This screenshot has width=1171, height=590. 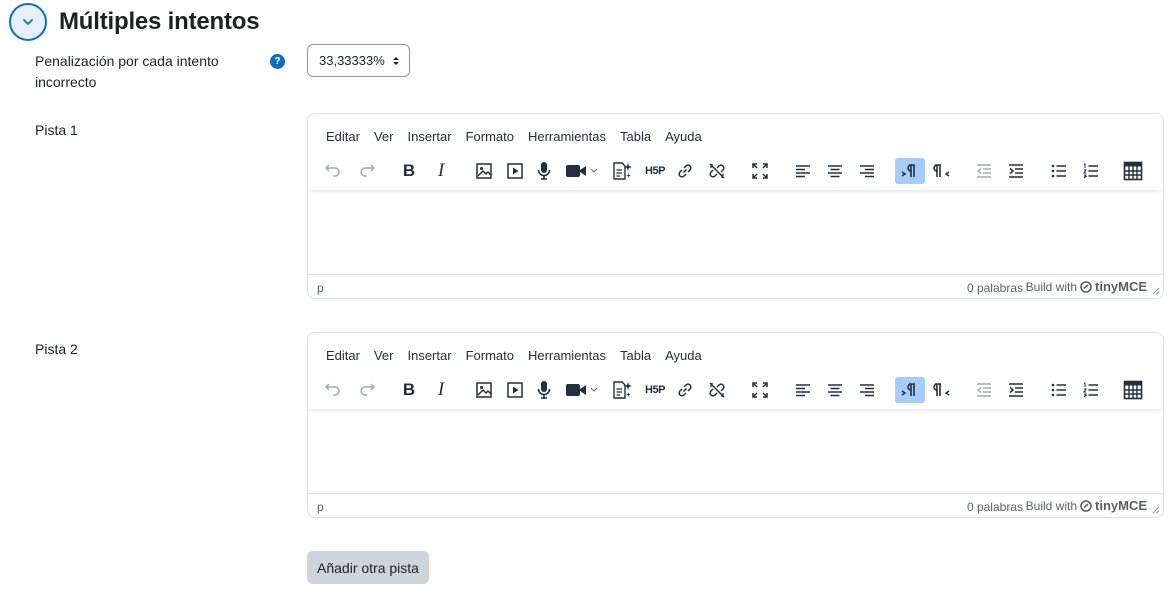 I want to click on rtl-icon, so click(x=941, y=170).